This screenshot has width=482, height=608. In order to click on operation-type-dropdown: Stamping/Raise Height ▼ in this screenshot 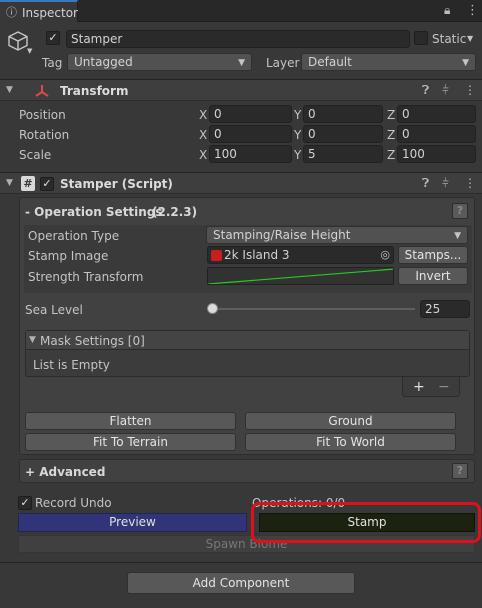, I will do `click(337, 235)`.